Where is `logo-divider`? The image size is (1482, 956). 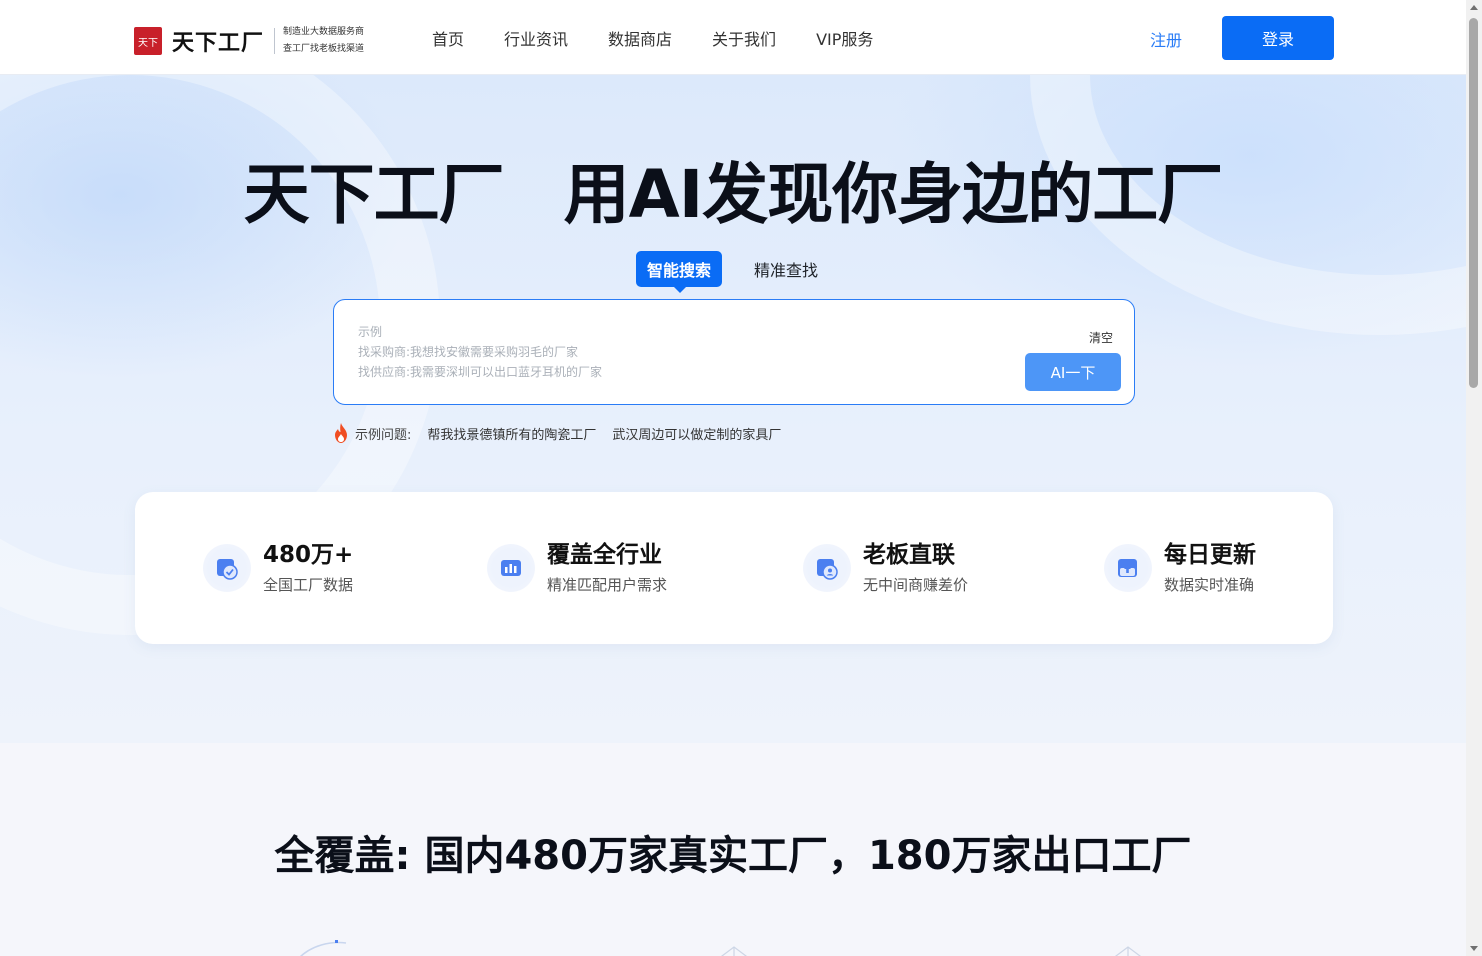 logo-divider is located at coordinates (275, 41).